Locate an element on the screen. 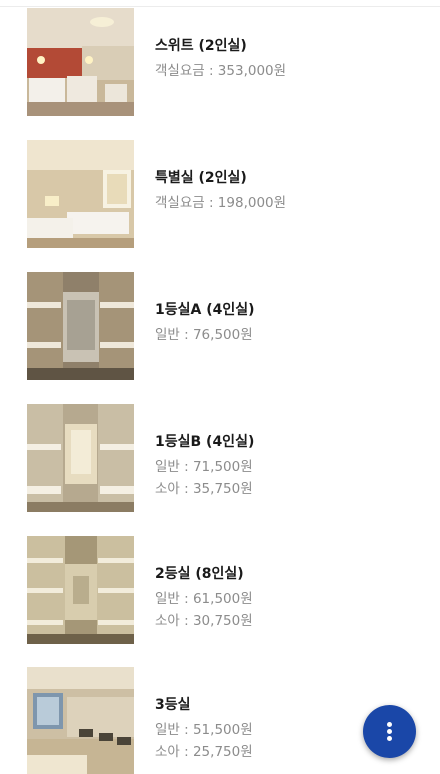 This screenshot has height=774, width=440. room-info: 3등실 일반 : 51,500원 소아 : 25,750원 is located at coordinates (204, 729).